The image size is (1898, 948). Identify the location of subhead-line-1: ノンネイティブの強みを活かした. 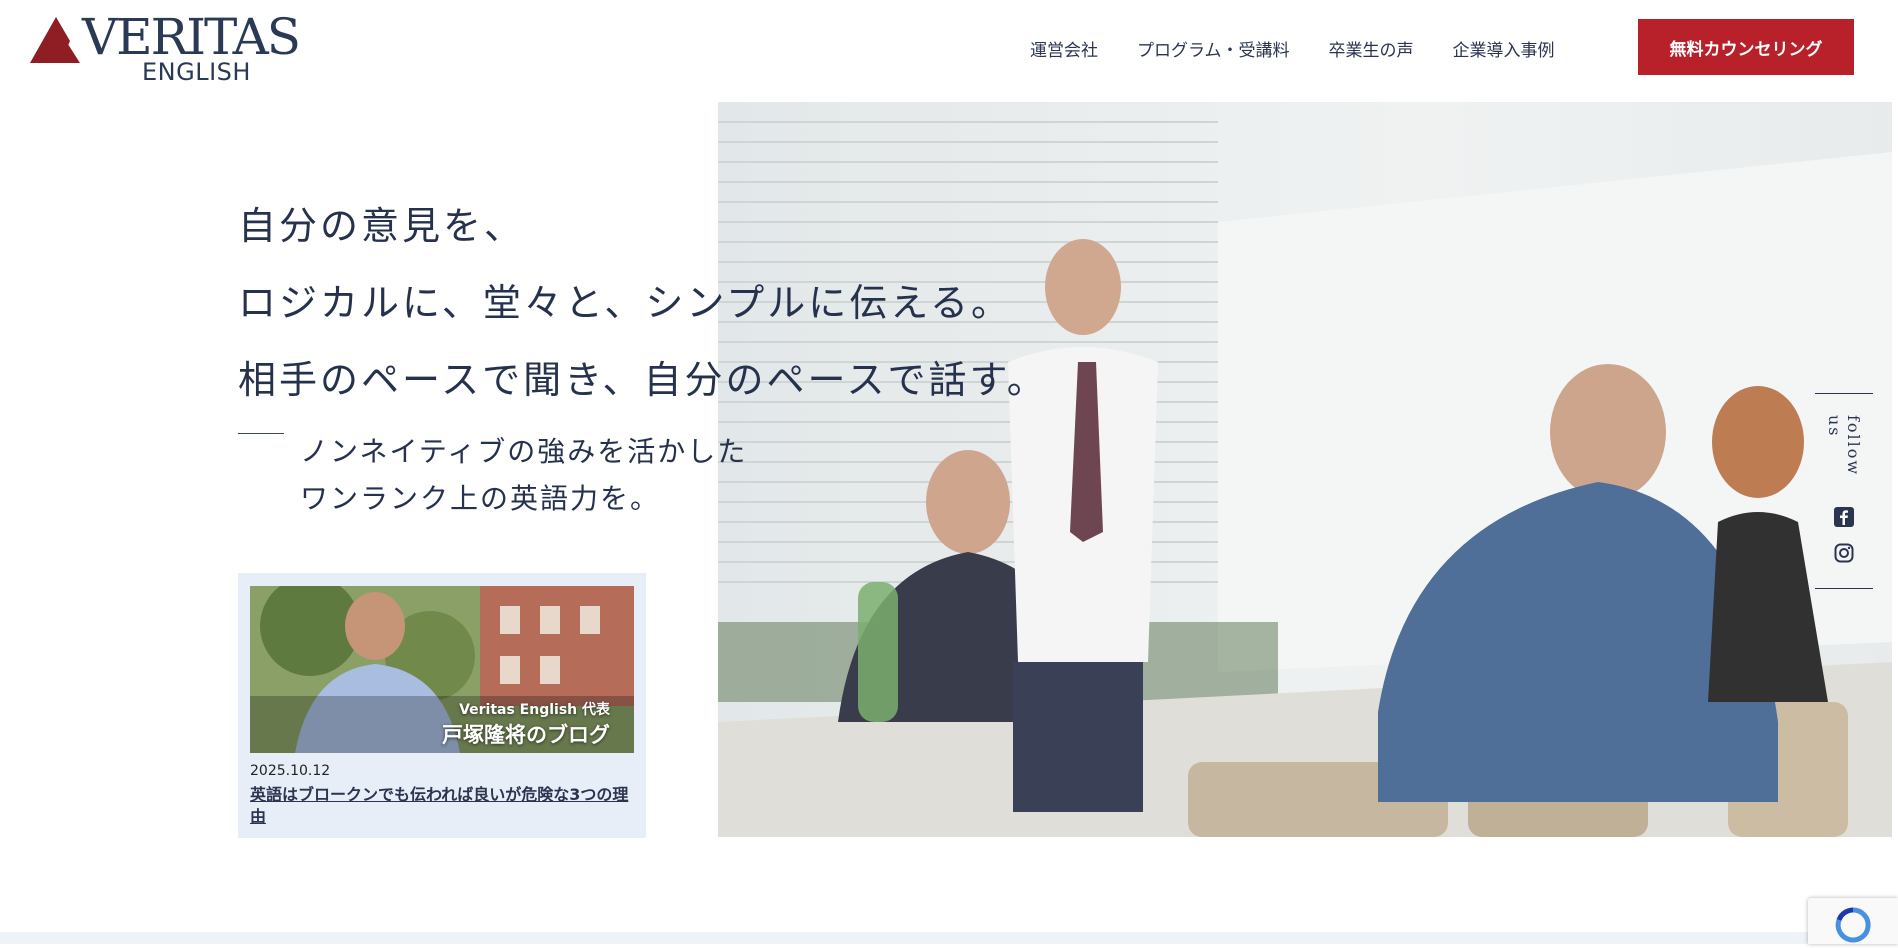
(524, 451).